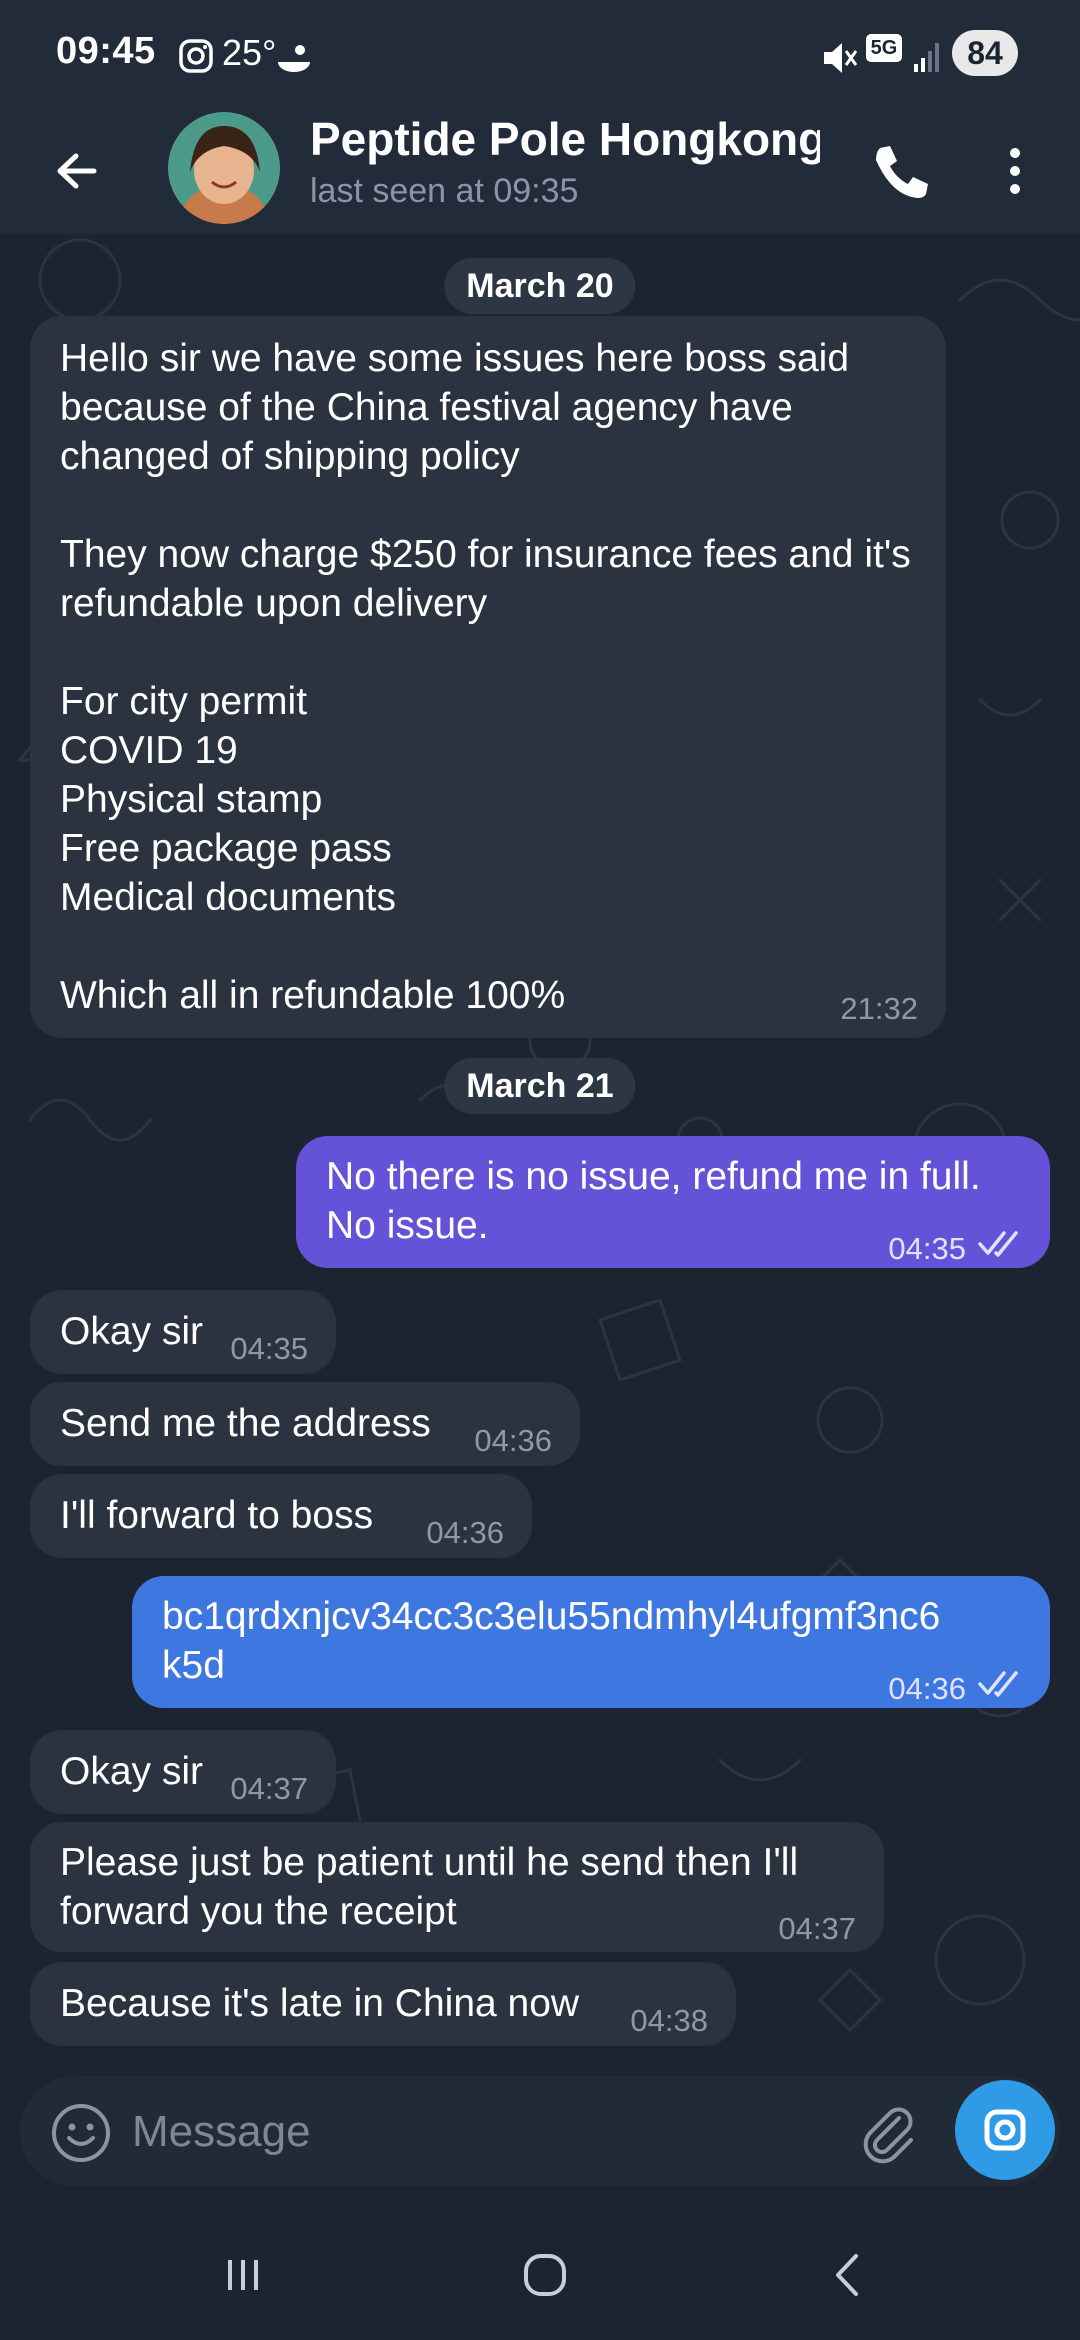 This screenshot has width=1080, height=2340. What do you see at coordinates (320, 2003) in the screenshot?
I see `message-text: Because it's late in China now` at bounding box center [320, 2003].